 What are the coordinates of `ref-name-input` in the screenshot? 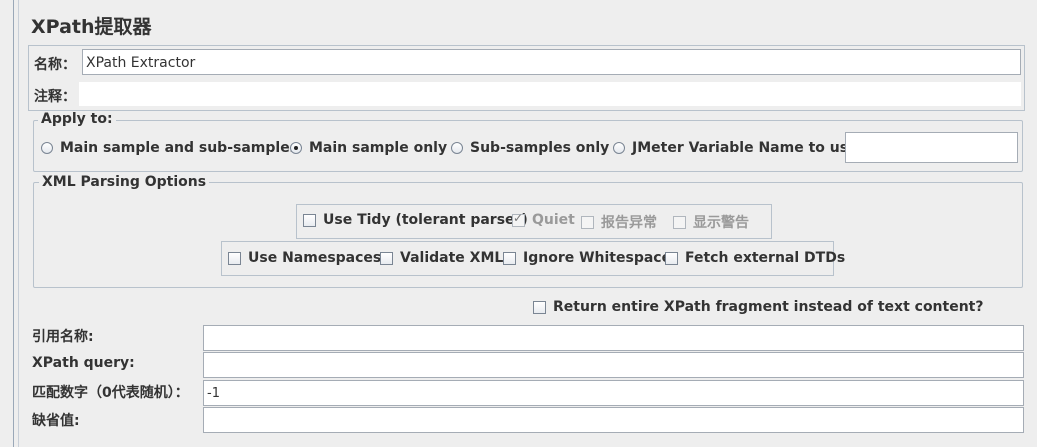 It's located at (613, 338).